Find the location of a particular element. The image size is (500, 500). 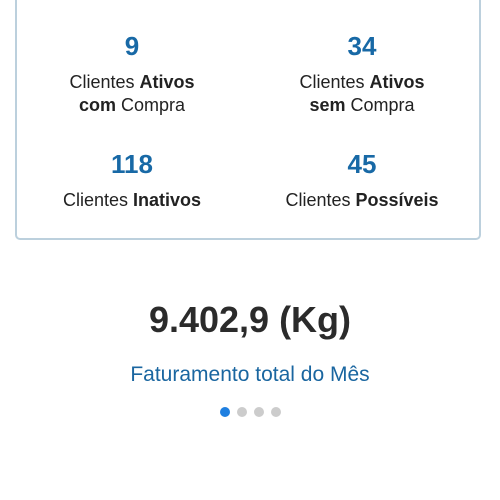

label-emphasis: Inativos is located at coordinates (167, 200).